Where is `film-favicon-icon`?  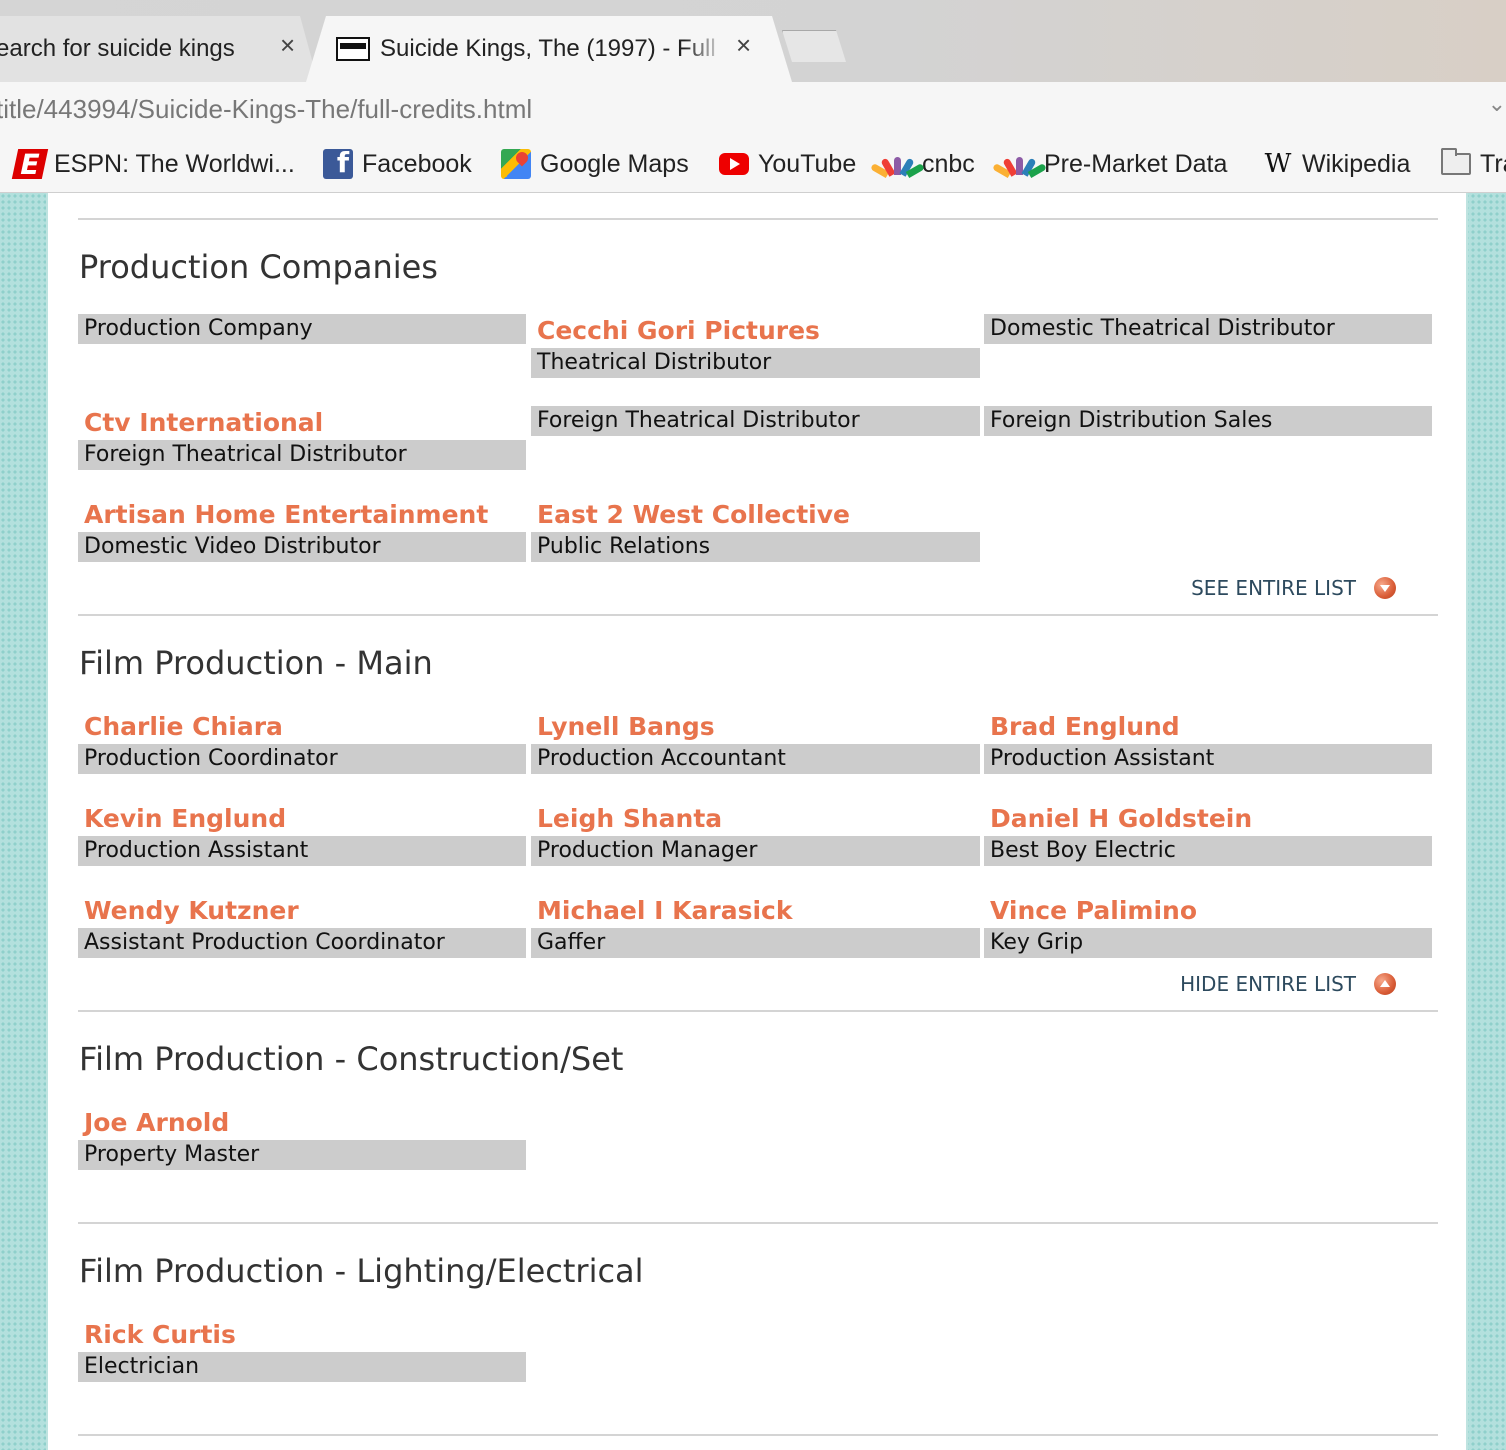
film-favicon-icon is located at coordinates (353, 49).